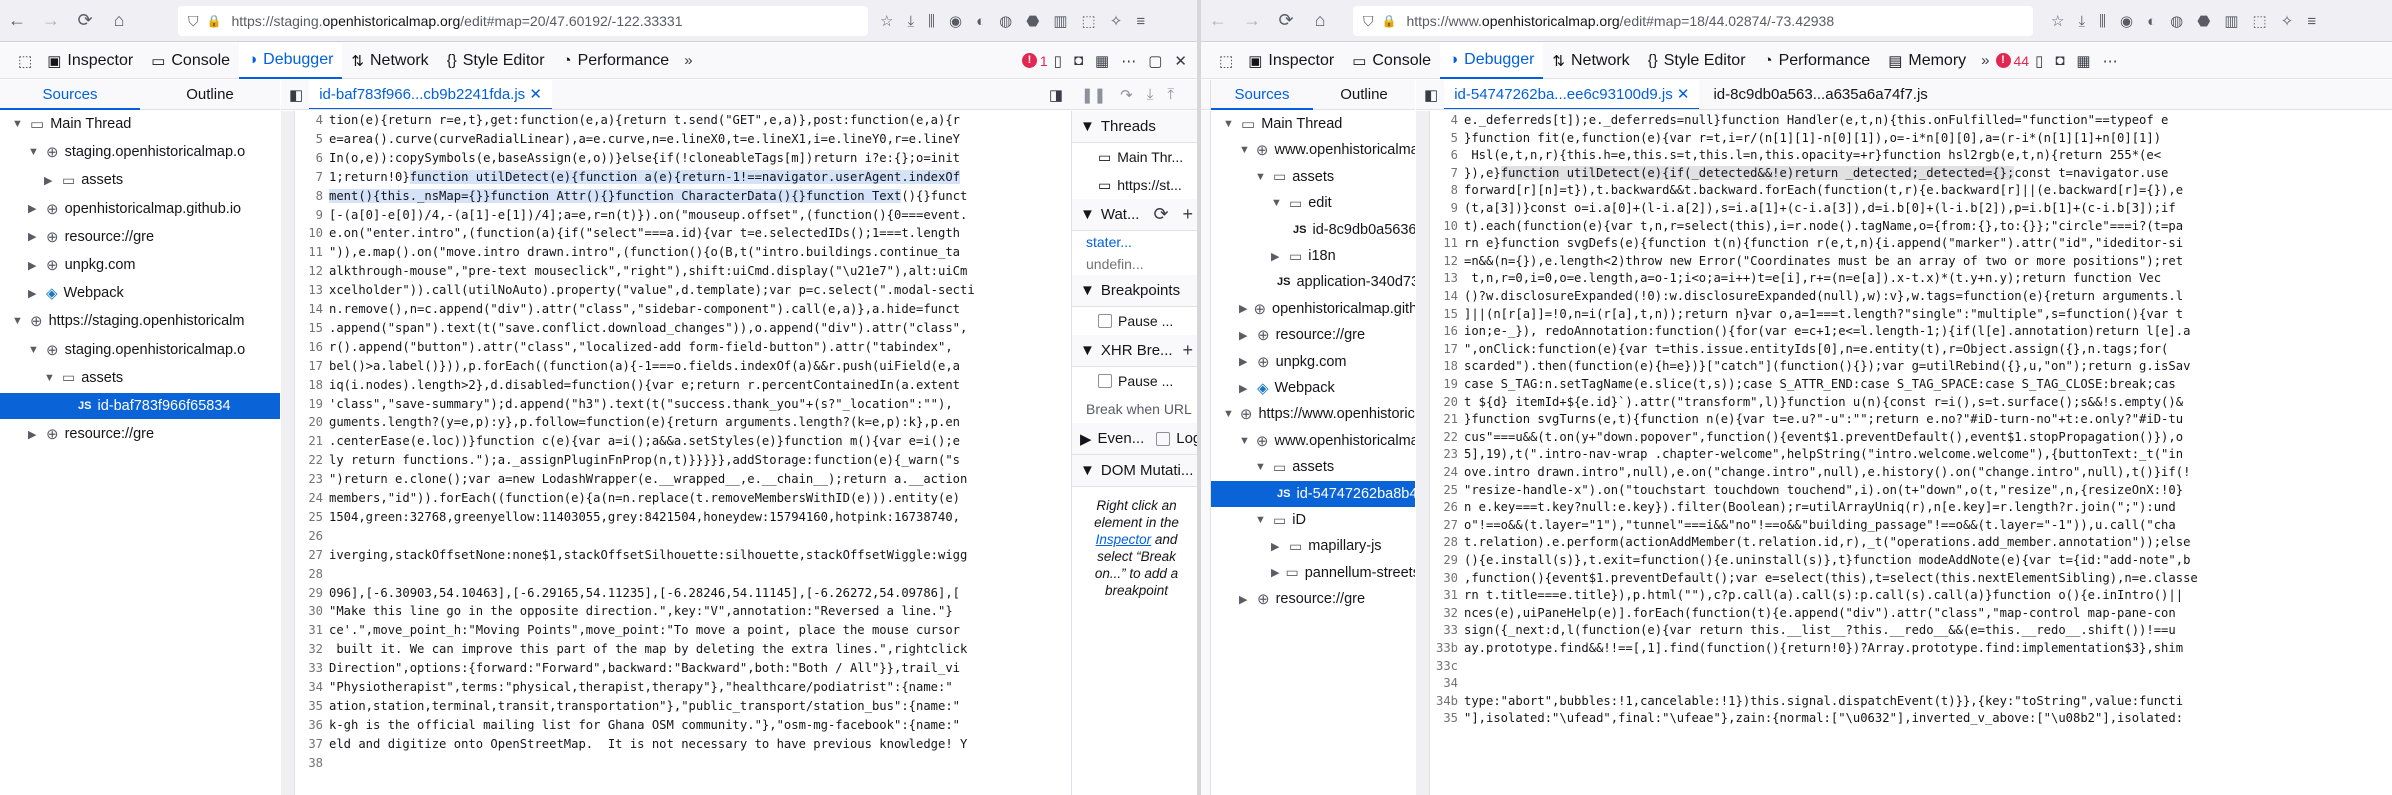 Image resolution: width=2392 pixels, height=795 pixels. Describe the element at coordinates (1313, 124) in the screenshot. I see `tree-item: ▼ ▭ Main Thread` at that location.